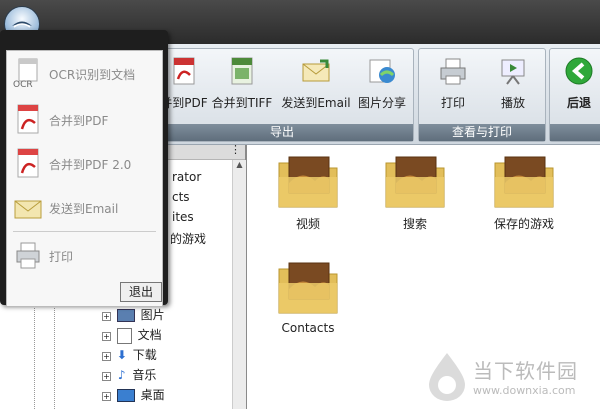 The height and width of the screenshot is (409, 600). Describe the element at coordinates (239, 284) in the screenshot. I see `tree-scrollbar: ▲` at that location.